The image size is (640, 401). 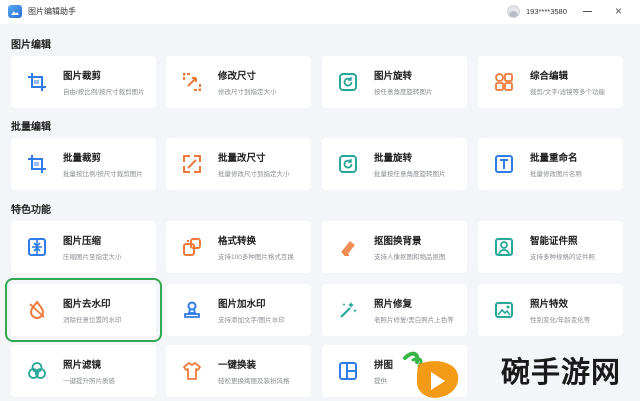 What do you see at coordinates (561, 373) in the screenshot?
I see `watermark-text: 碗手游网` at bounding box center [561, 373].